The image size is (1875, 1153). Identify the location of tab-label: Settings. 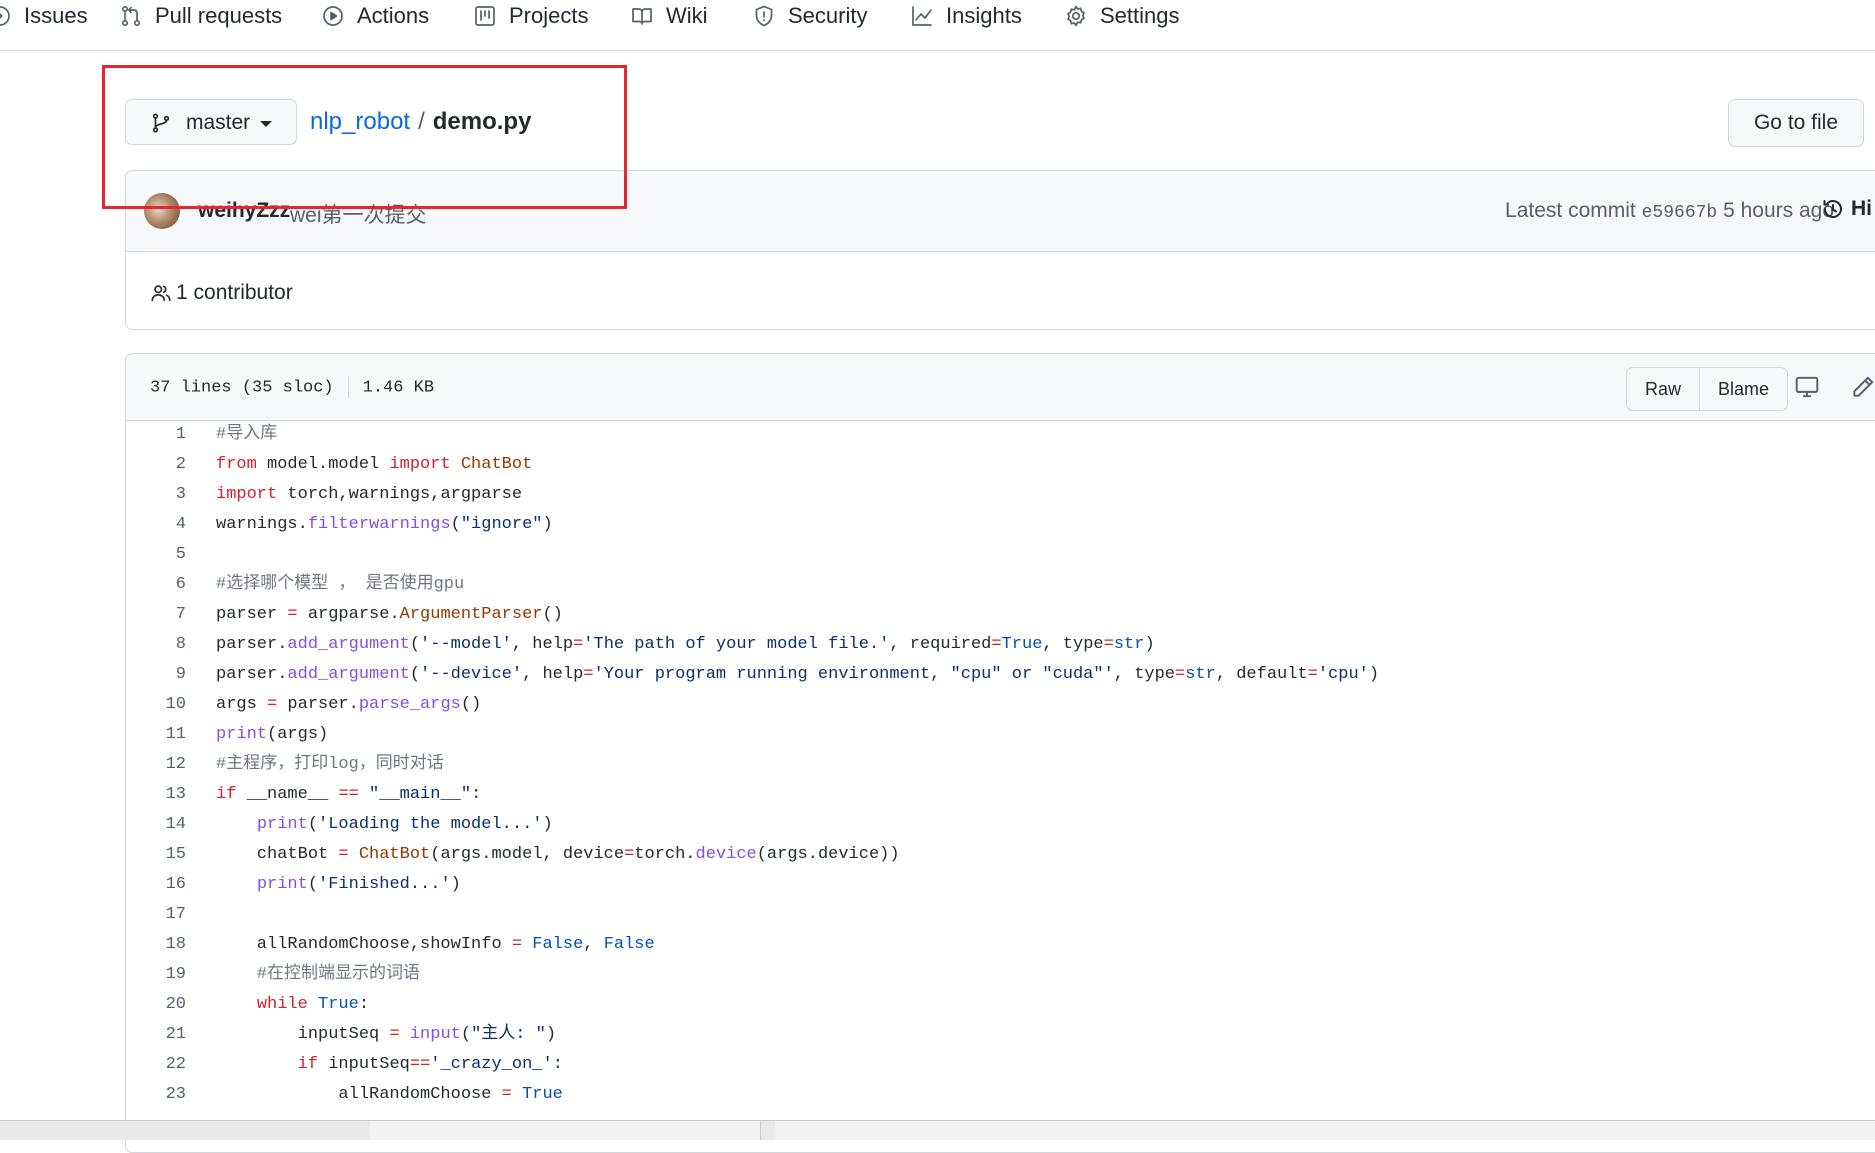
(1140, 15).